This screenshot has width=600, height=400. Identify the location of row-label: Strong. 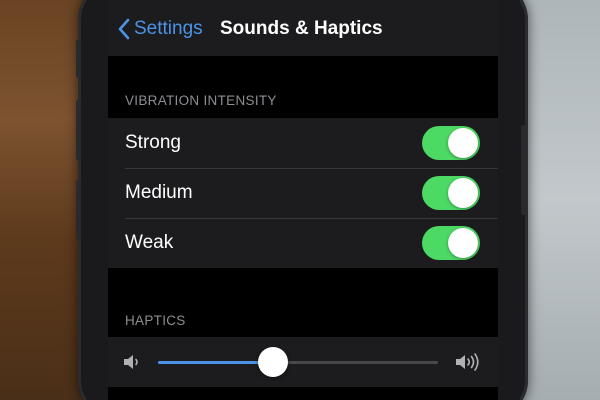
(153, 142).